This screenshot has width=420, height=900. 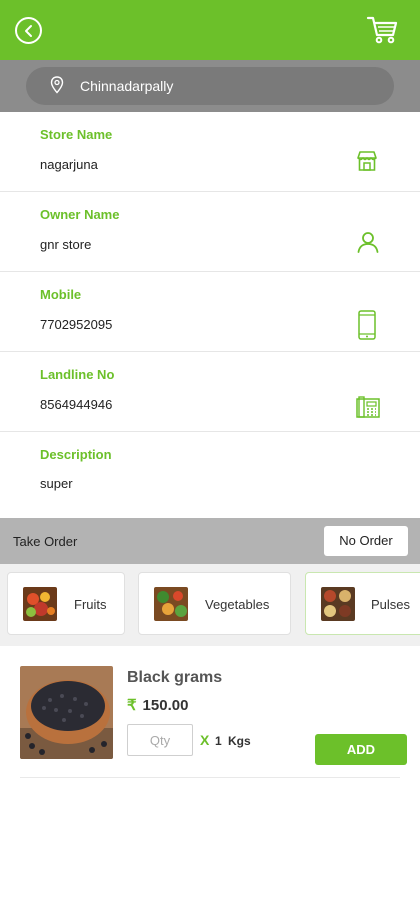 I want to click on category-label: Pulses, so click(x=391, y=604).